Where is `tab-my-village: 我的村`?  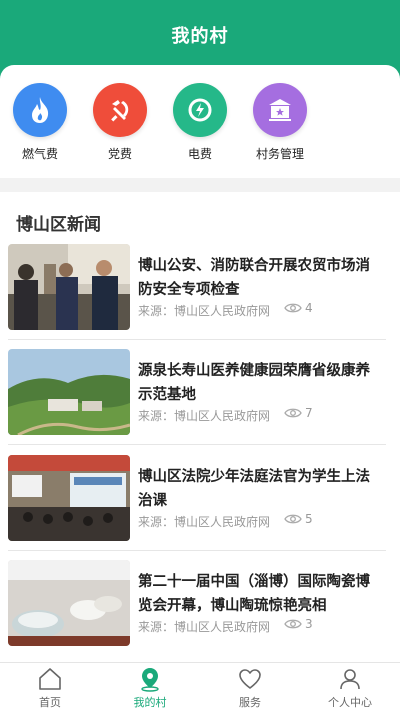
tab-my-village: 我的村 is located at coordinates (150, 687).